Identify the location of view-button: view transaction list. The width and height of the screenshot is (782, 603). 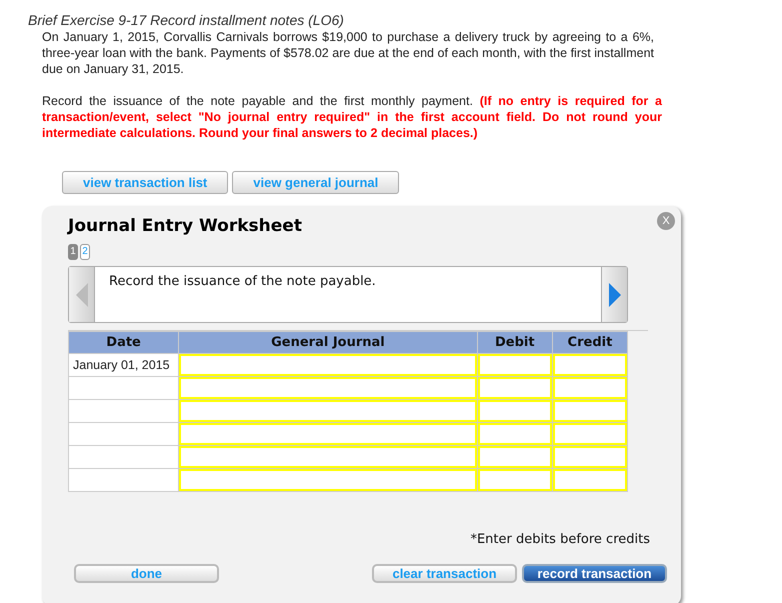
(145, 182).